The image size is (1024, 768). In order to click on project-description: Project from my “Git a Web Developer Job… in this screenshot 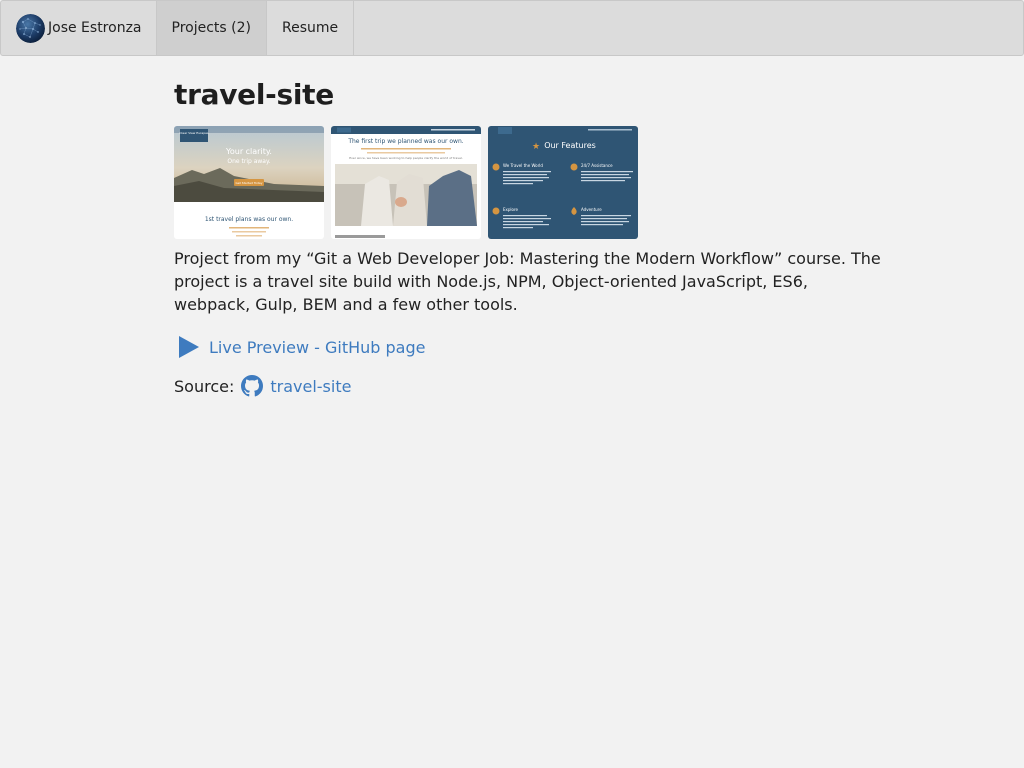, I will do `click(527, 281)`.